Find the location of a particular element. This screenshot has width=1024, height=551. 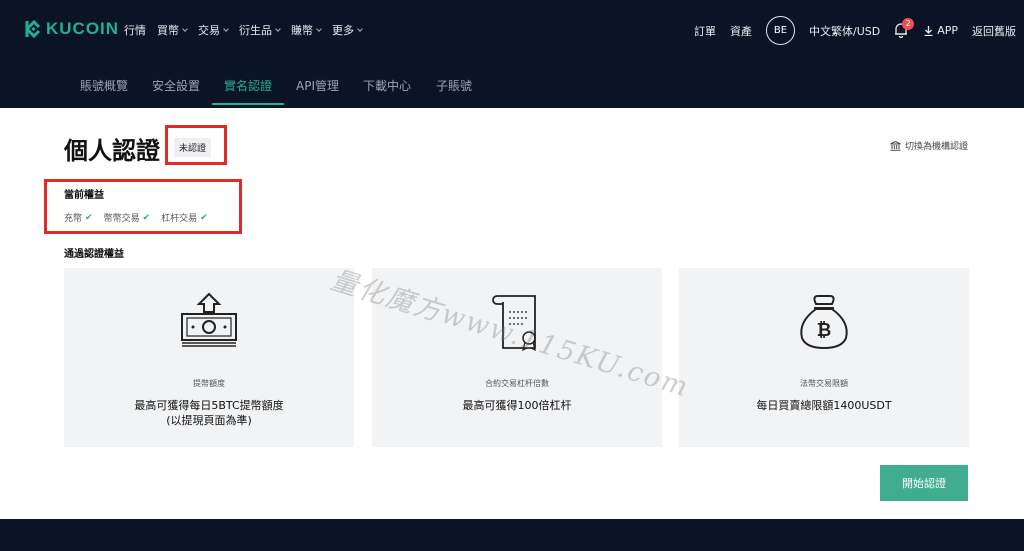

start-verification-button: 開始認證 is located at coordinates (924, 483).